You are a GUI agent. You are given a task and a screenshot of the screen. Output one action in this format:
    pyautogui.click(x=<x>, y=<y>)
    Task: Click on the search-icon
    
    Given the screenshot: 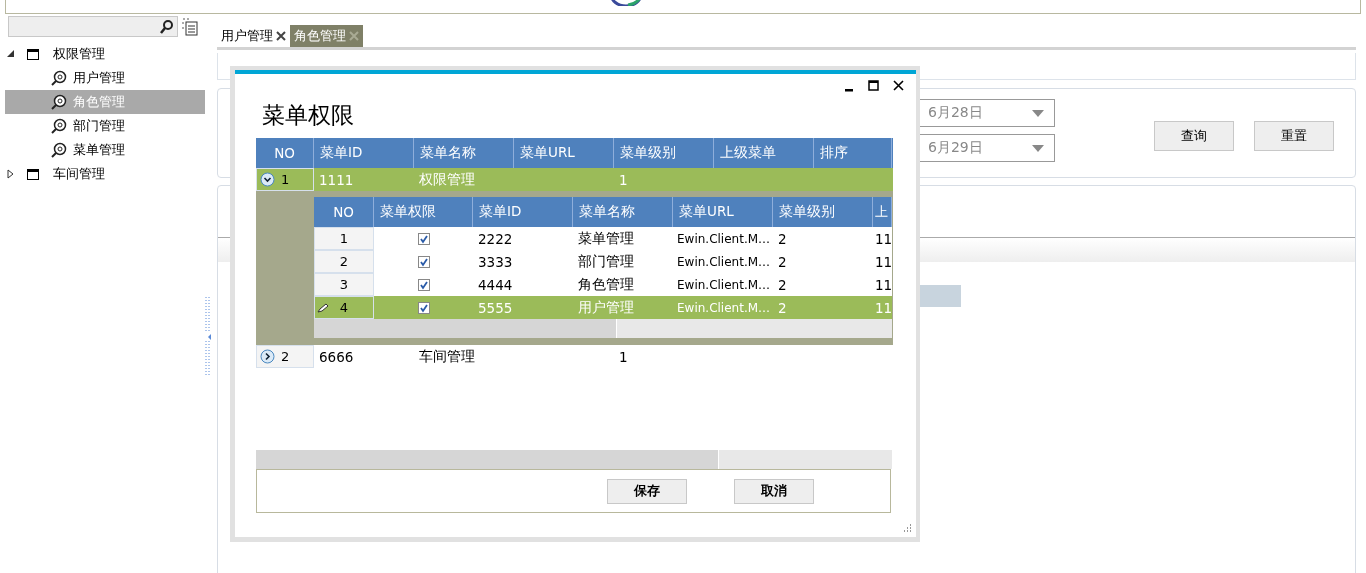 What is the action you would take?
    pyautogui.click(x=166, y=26)
    